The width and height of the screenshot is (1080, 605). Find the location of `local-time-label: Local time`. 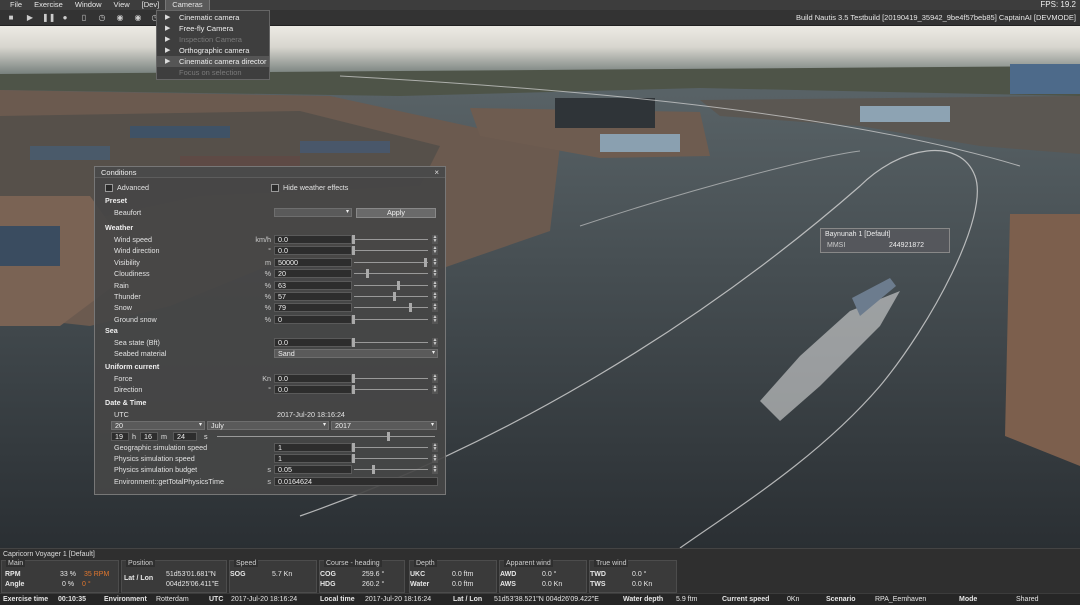

local-time-label: Local time is located at coordinates (337, 599).